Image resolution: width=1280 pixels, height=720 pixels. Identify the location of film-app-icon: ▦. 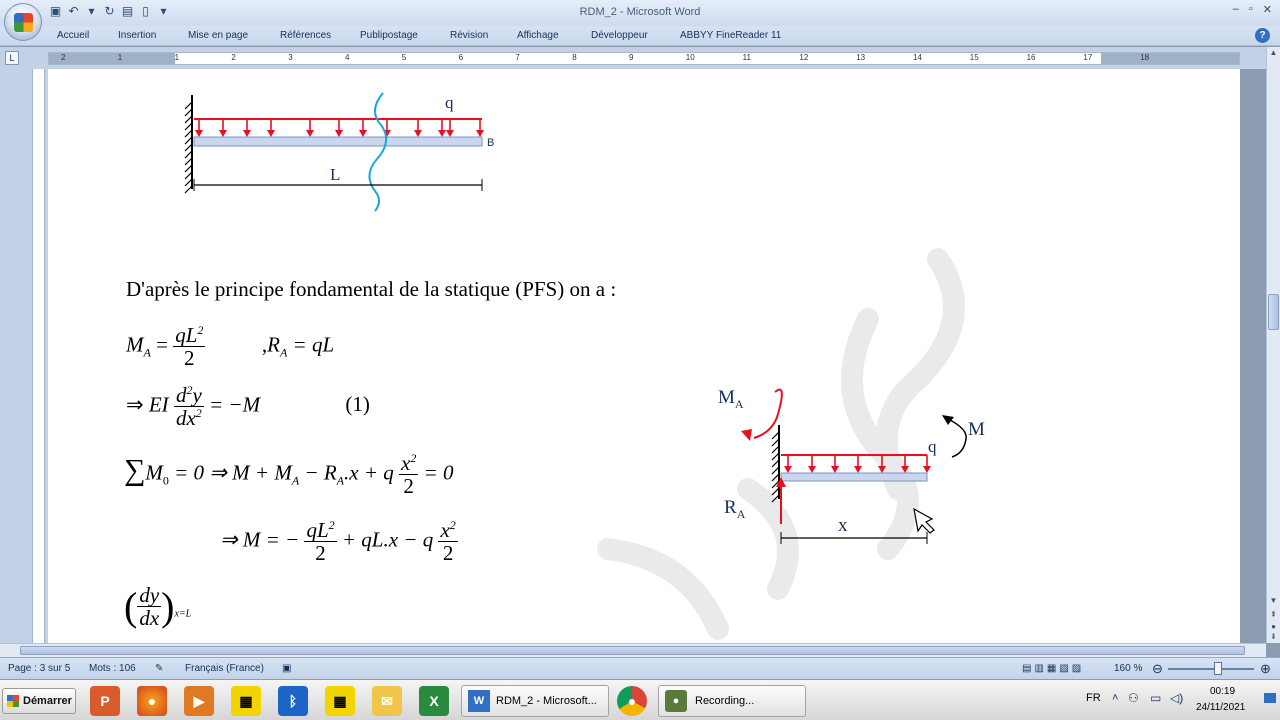
(246, 701).